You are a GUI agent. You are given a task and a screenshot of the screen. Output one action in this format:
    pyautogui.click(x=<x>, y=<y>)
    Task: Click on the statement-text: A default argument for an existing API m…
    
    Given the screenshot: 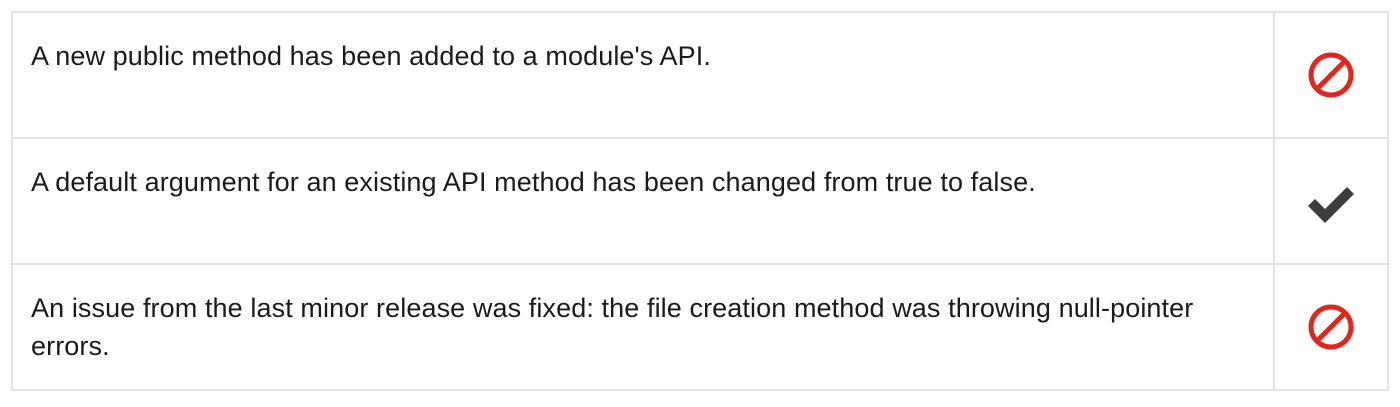 What is the action you would take?
    pyautogui.click(x=533, y=182)
    